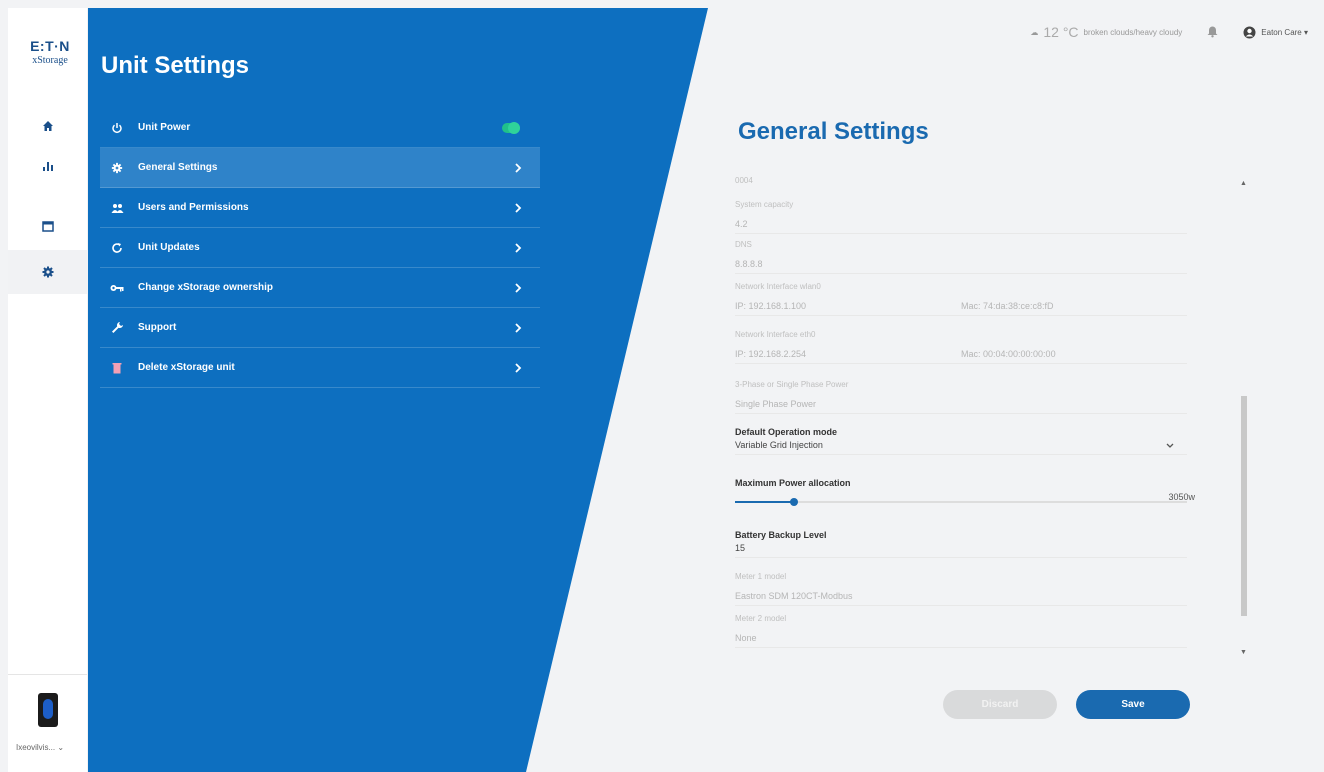  I want to click on brand-name: E:T·N, so click(50, 46).